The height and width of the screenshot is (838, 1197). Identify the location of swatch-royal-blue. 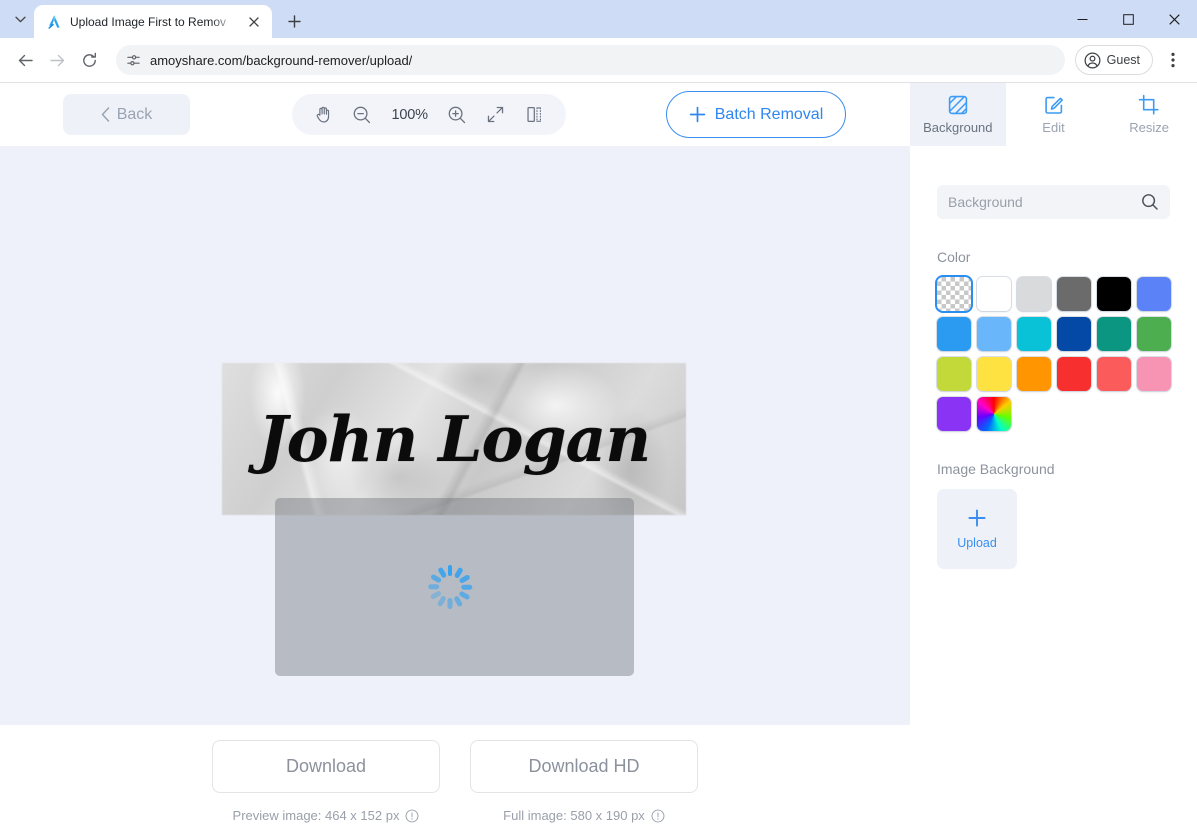
(1154, 294).